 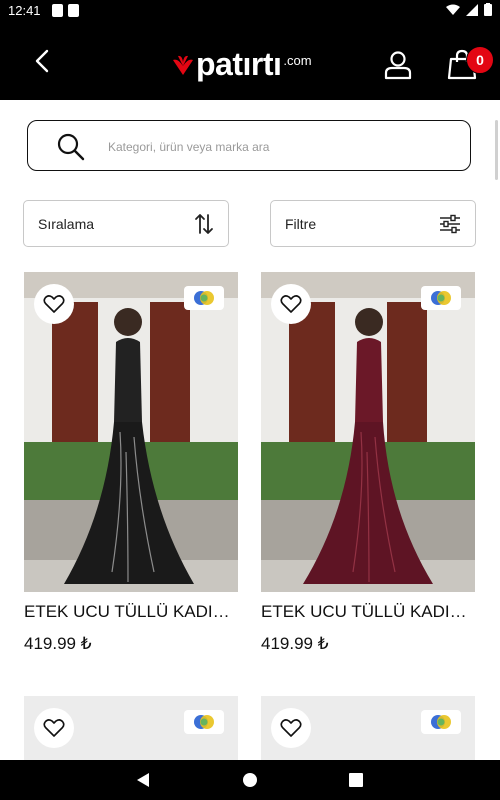 I want to click on search-bar, so click(x=249, y=145).